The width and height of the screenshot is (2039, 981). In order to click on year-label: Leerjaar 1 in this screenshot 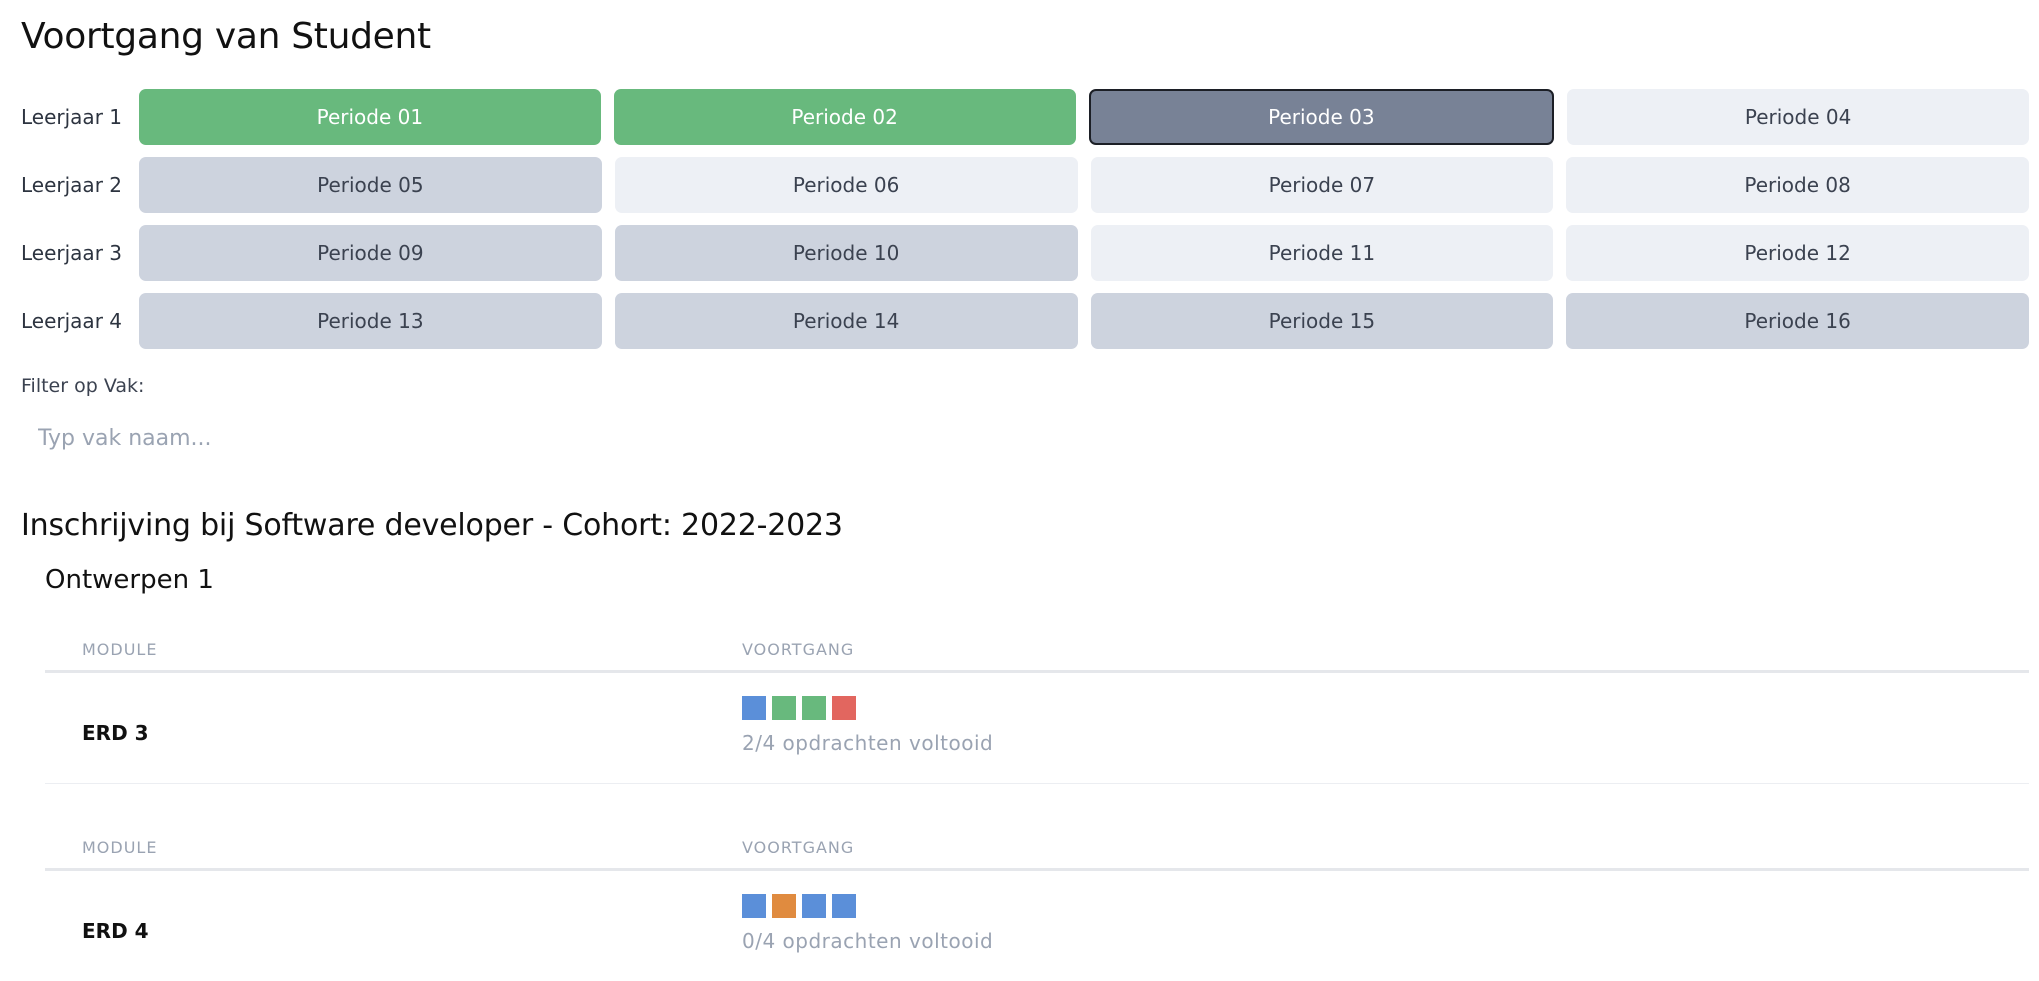, I will do `click(71, 117)`.